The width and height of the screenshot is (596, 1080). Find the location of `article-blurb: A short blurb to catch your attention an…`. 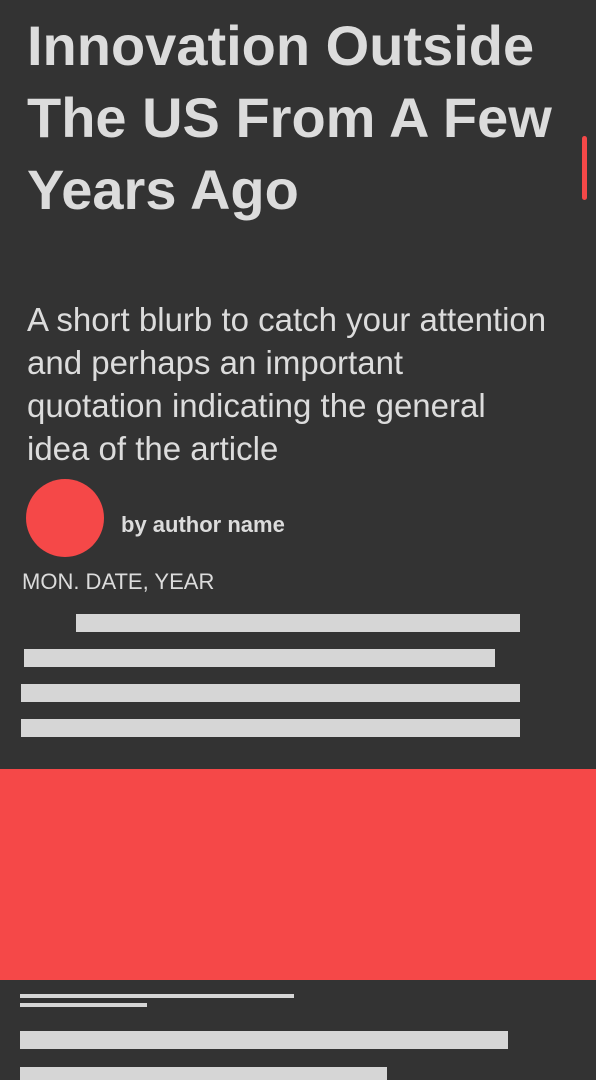

article-blurb: A short blurb to catch your attention an… is located at coordinates (287, 384).